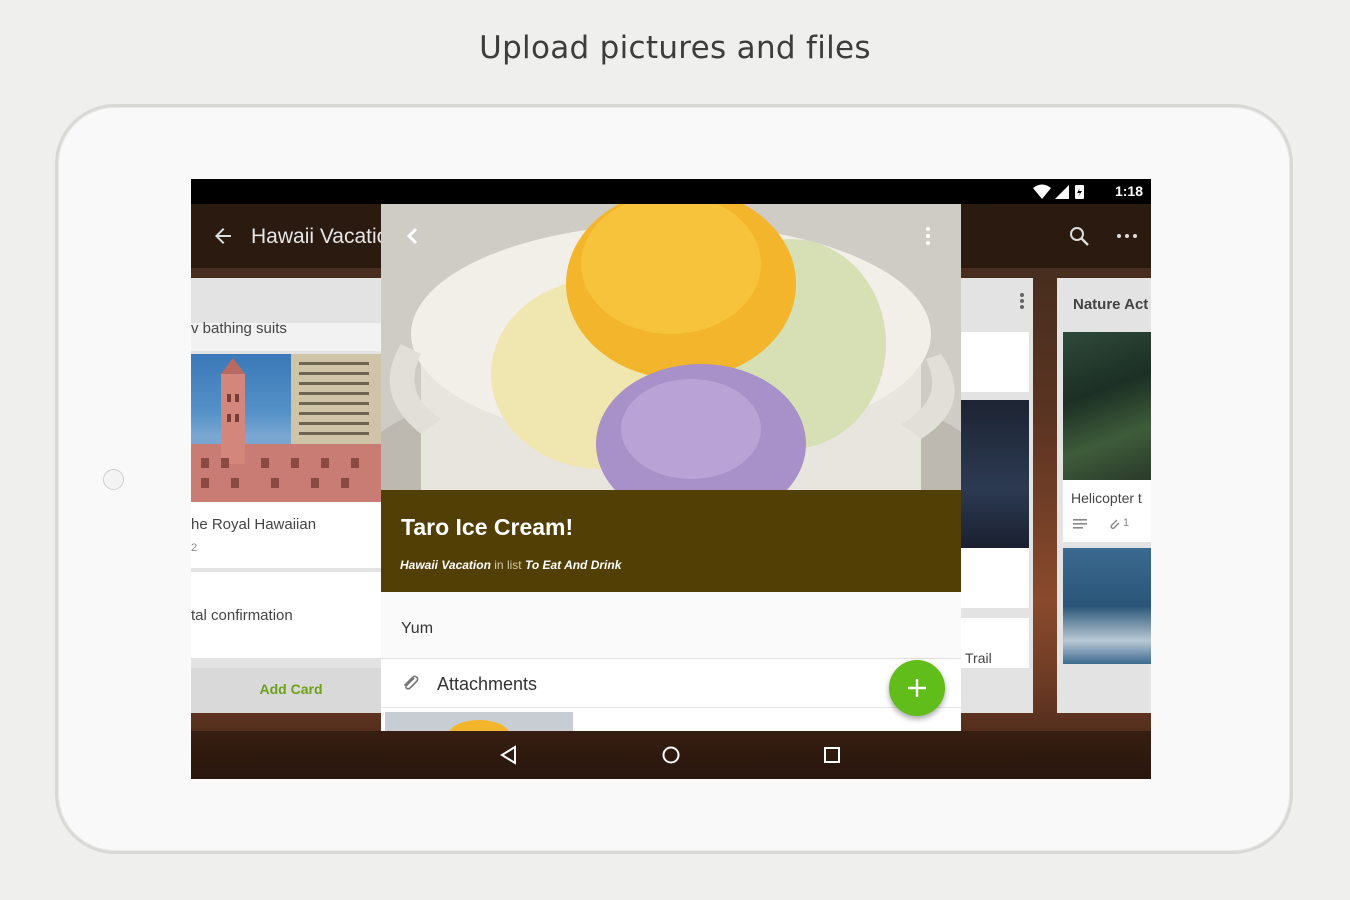 The width and height of the screenshot is (1350, 900). I want to click on system-nav-bar, so click(671, 755).